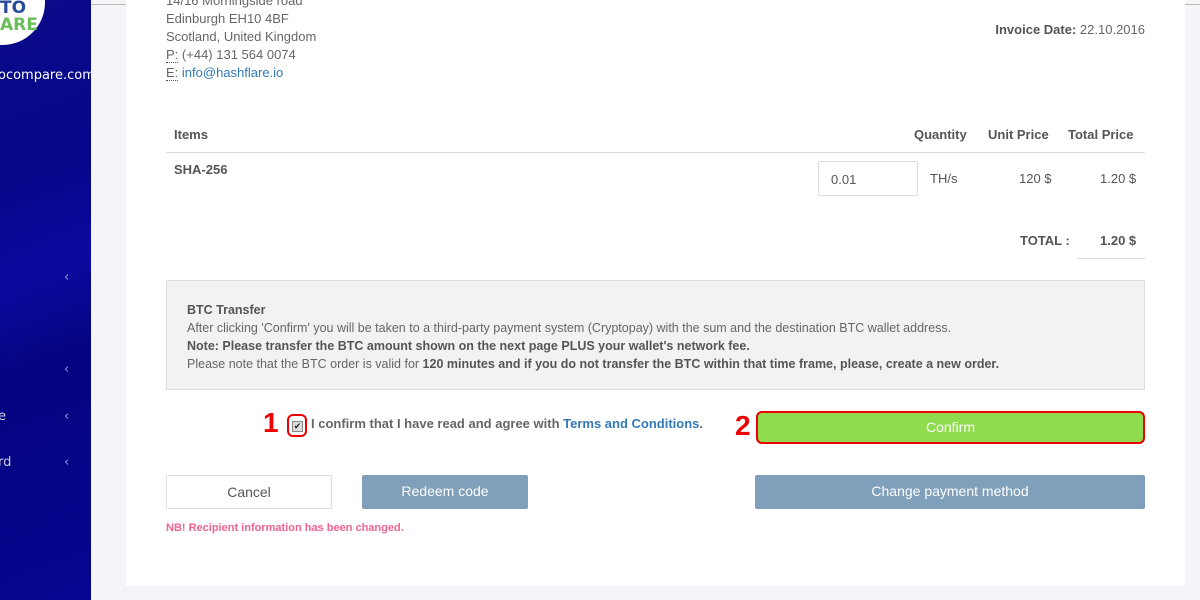 This screenshot has width=1200, height=600. Describe the element at coordinates (940, 134) in the screenshot. I see `col-header-quantity: Quantity` at that location.